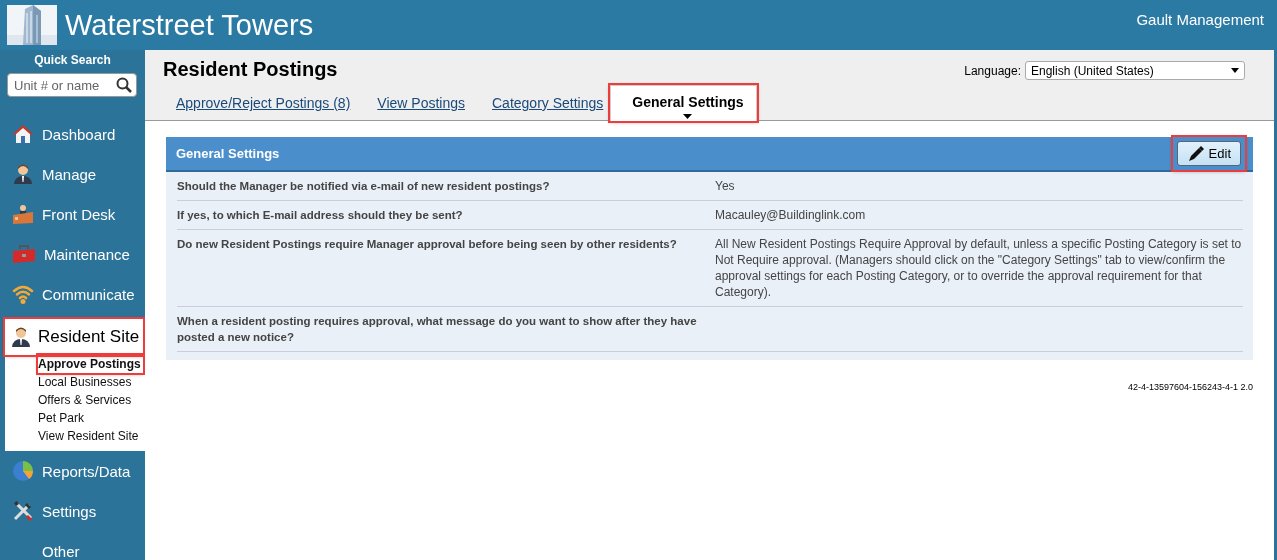 This screenshot has width=1277, height=560. What do you see at coordinates (23, 511) in the screenshot?
I see `tools-icon` at bounding box center [23, 511].